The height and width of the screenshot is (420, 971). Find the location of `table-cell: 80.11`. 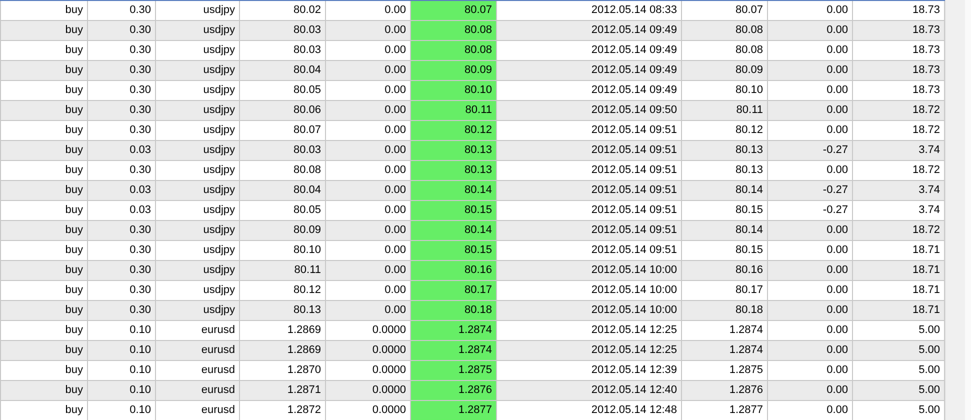

table-cell: 80.11 is located at coordinates (454, 111).